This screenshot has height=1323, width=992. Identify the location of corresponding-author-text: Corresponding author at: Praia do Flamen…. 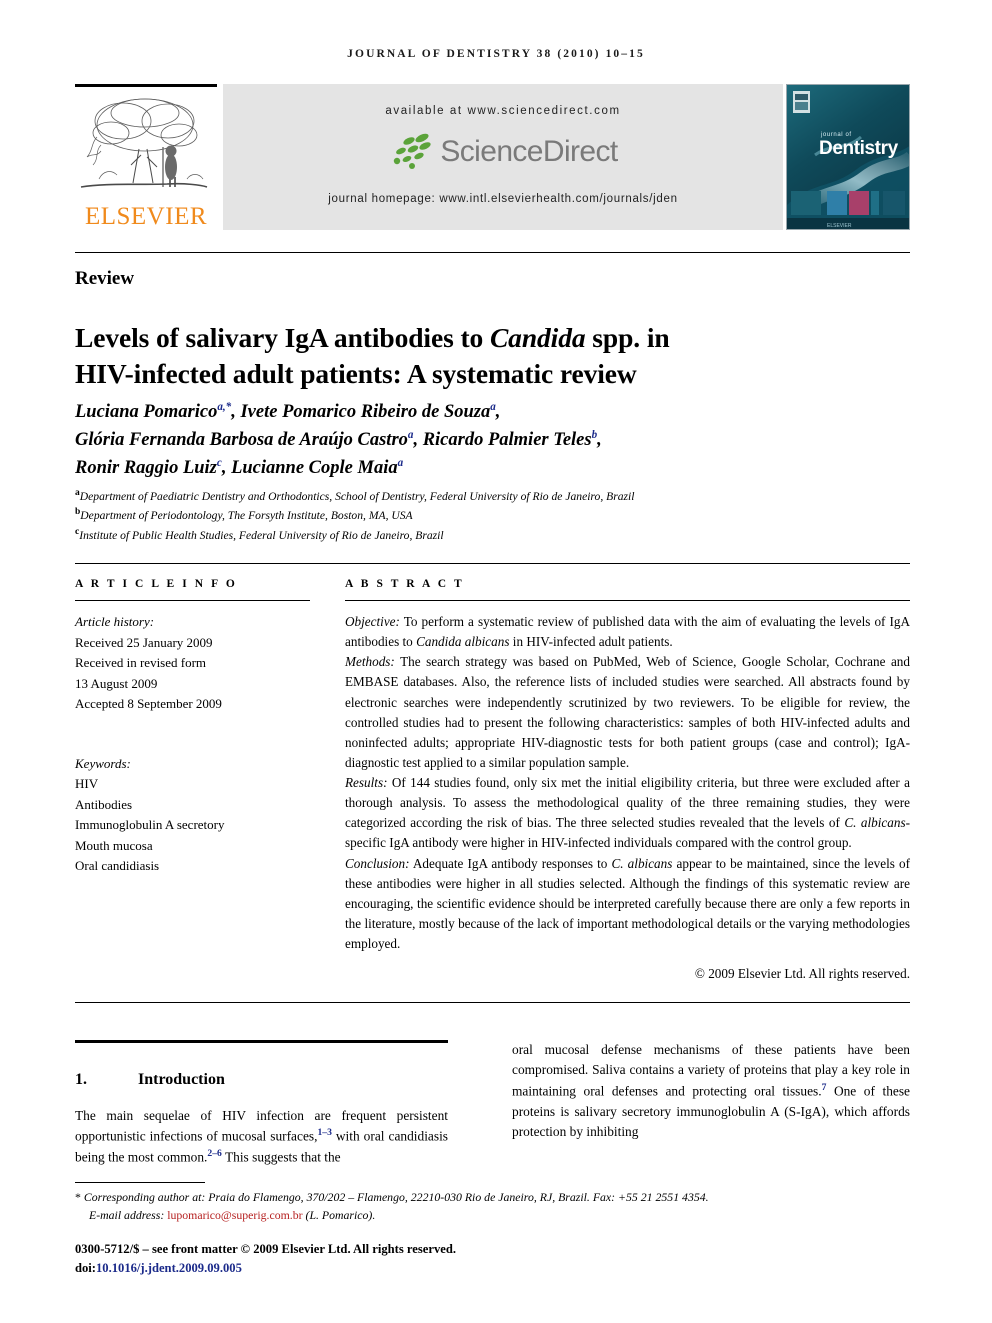
(394, 1197).